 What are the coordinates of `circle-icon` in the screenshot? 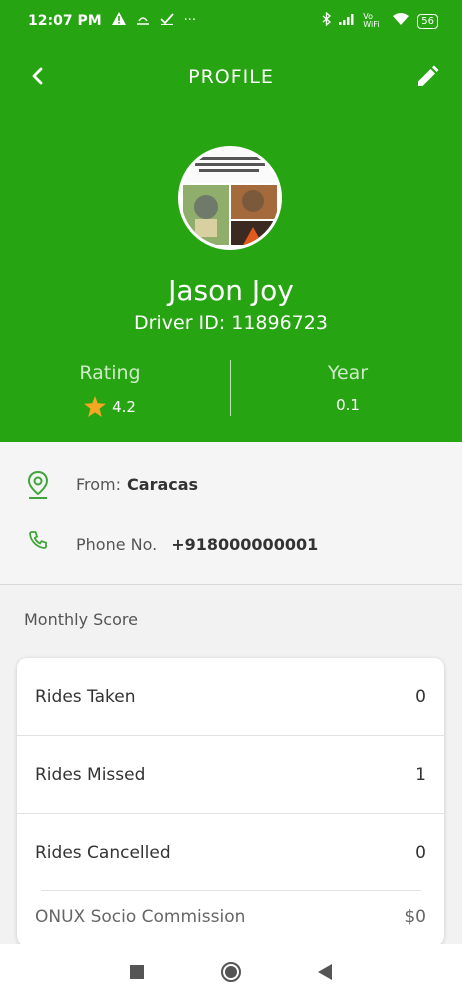 It's located at (231, 972).